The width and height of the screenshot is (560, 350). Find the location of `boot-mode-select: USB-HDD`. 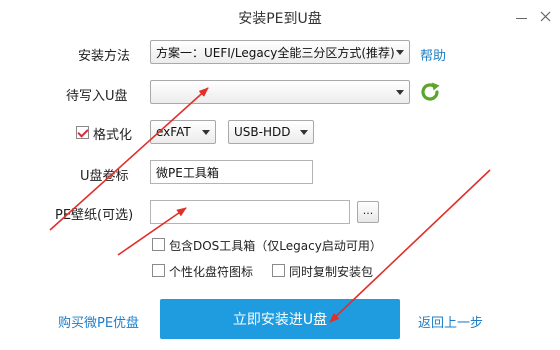

boot-mode-select: USB-HDD is located at coordinates (271, 132).